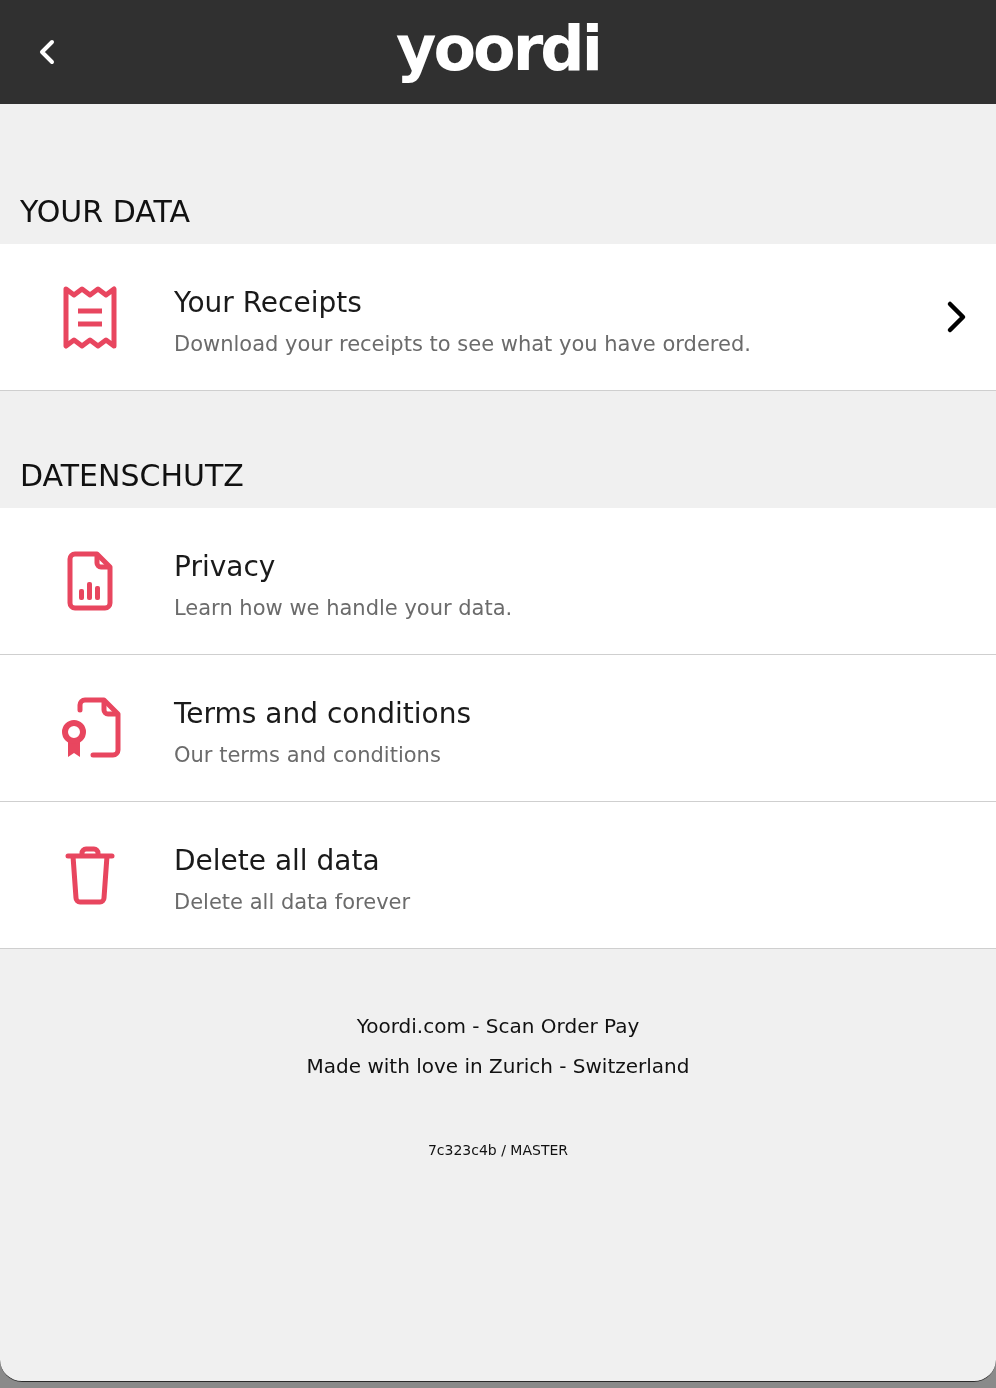  I want to click on list-item: Terms and conditions Our terms and conditions, so click(498, 728).